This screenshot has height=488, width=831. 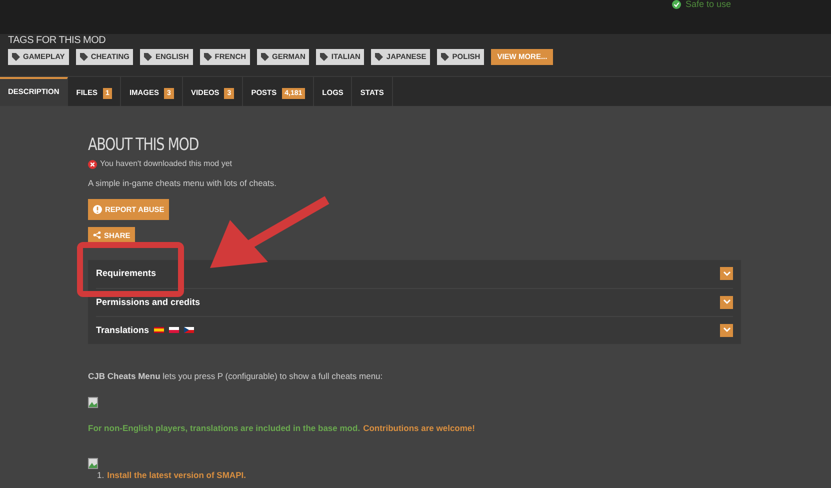 I want to click on cross-circle-icon, so click(x=92, y=164).